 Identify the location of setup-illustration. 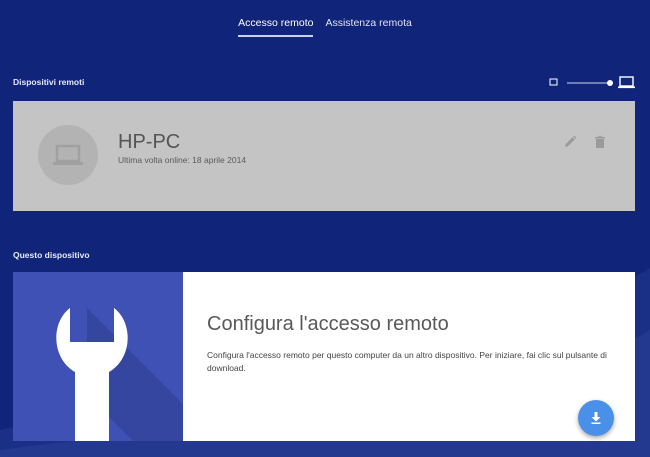
(98, 356).